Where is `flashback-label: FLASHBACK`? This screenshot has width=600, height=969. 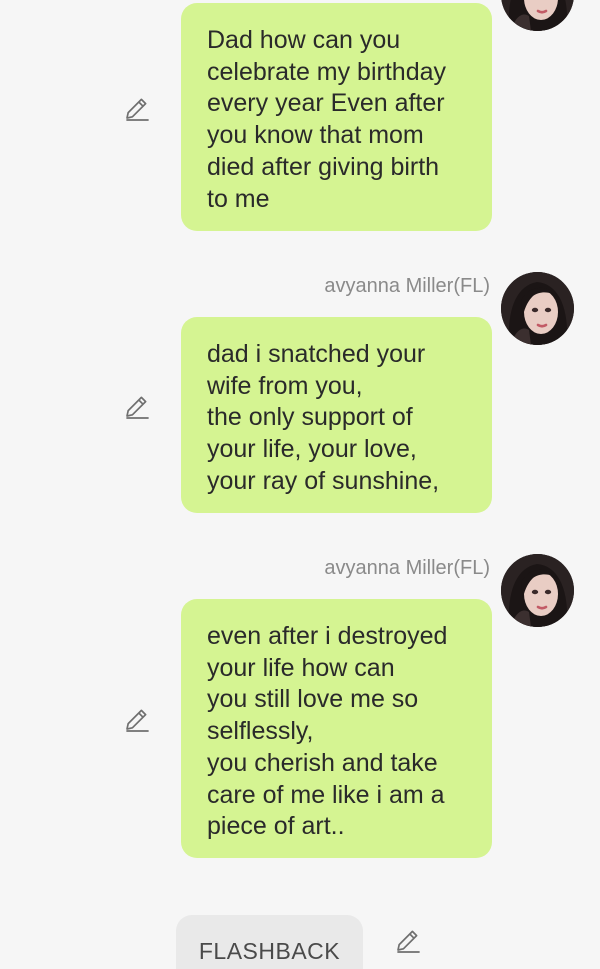
flashback-label: FLASHBACK is located at coordinates (269, 950).